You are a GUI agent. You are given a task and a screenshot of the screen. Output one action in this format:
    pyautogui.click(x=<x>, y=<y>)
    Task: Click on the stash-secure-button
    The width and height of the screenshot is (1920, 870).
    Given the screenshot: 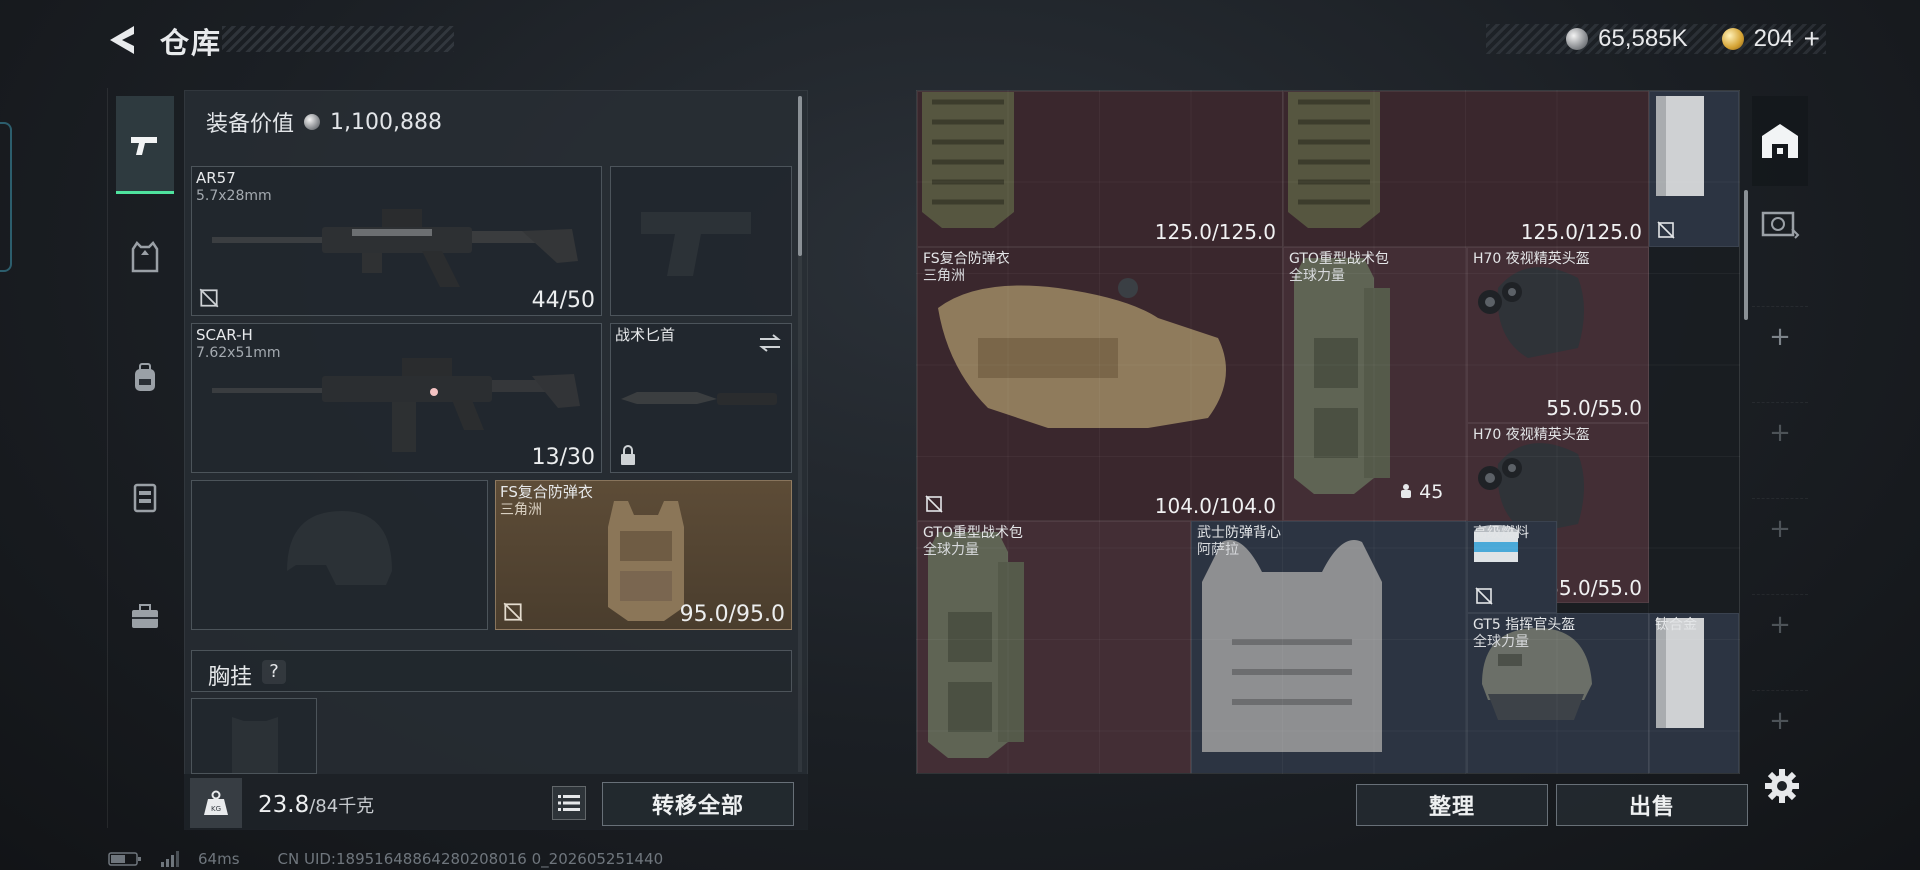 What is the action you would take?
    pyautogui.click(x=1780, y=223)
    